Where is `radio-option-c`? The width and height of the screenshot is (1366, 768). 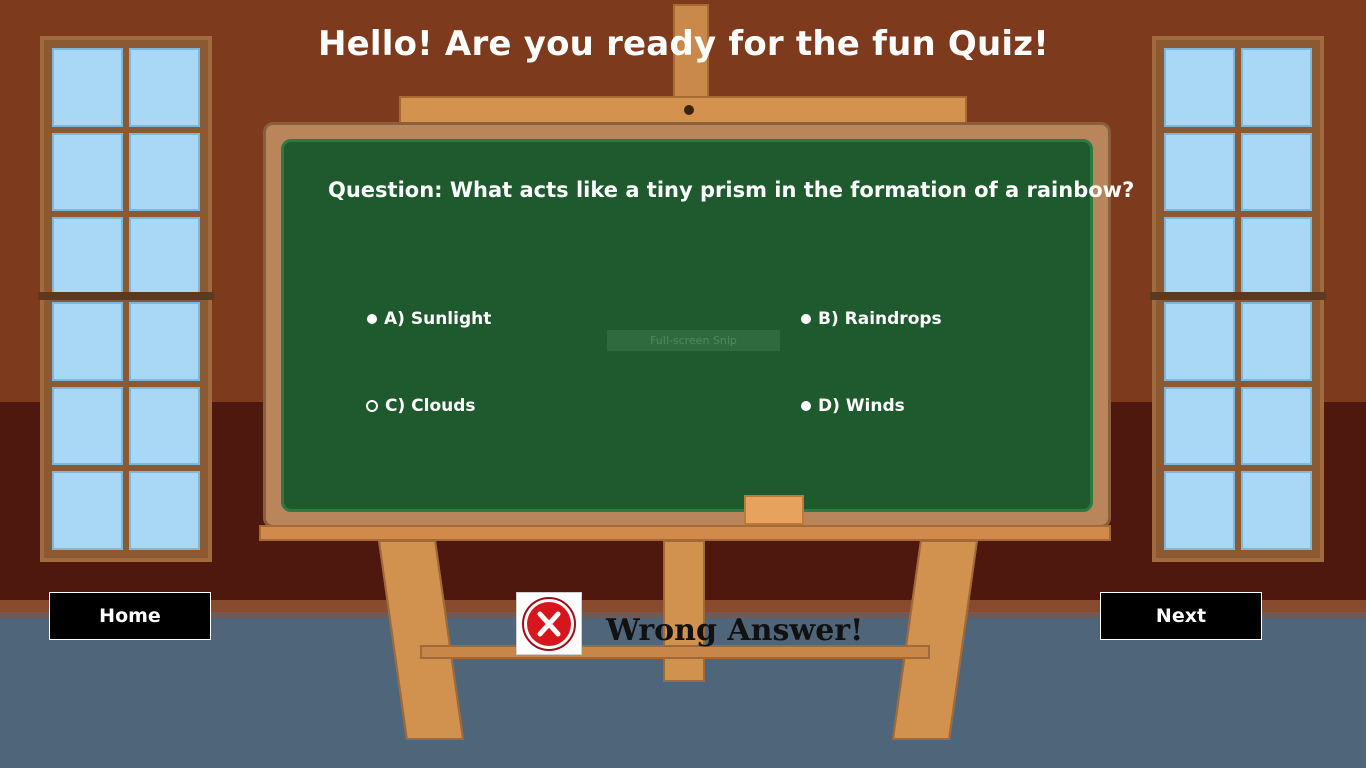 radio-option-c is located at coordinates (372, 406).